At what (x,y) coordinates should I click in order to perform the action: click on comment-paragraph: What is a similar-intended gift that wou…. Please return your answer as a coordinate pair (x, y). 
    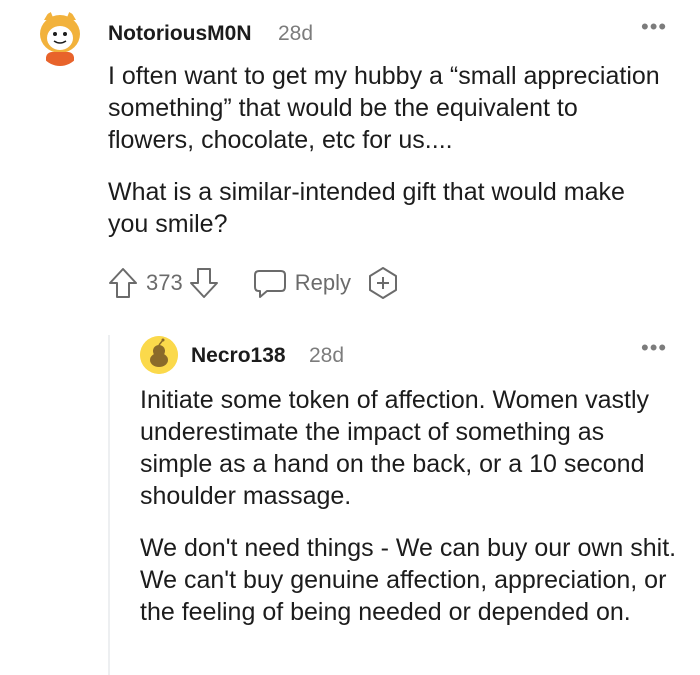
    Looking at the image, I should click on (366, 208).